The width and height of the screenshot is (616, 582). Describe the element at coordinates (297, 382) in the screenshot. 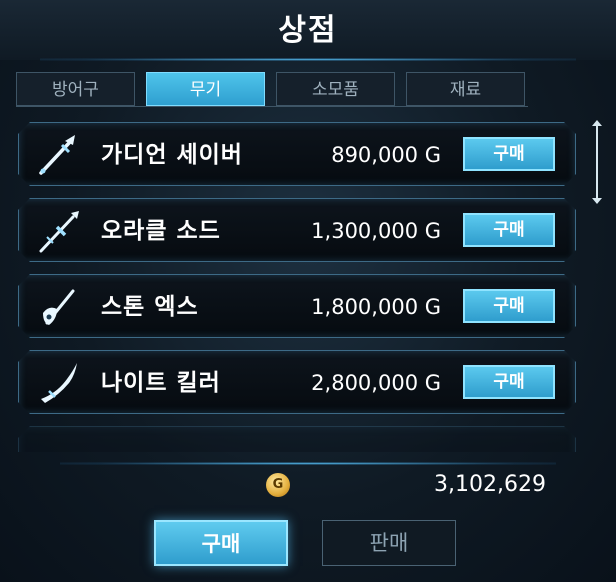

I see `list-item: 나이트 킬러 2,800,000 G 구매` at that location.